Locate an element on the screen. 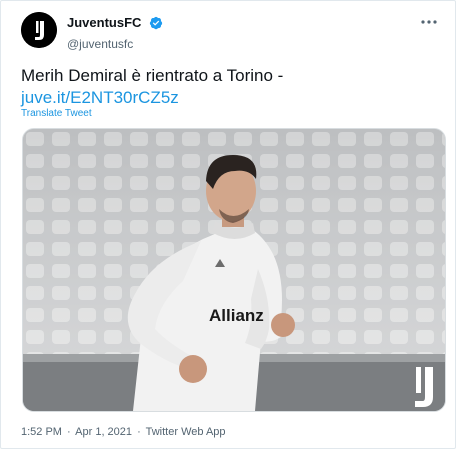  tweet-header: JuventusFC @juventusfc is located at coordinates (231, 32).